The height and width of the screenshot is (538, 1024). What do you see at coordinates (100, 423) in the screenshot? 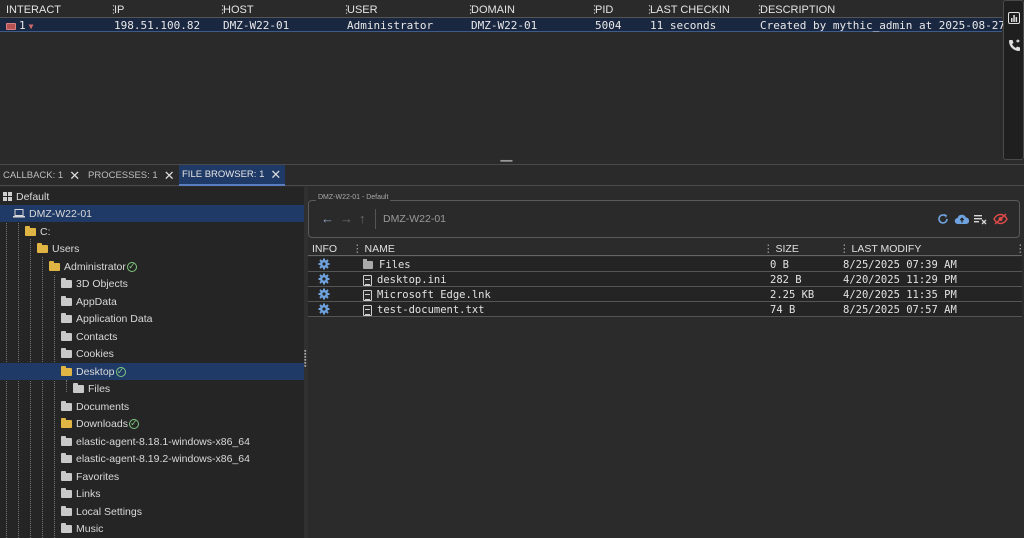
I see `tree-item-downloads: Downloads ✓` at bounding box center [100, 423].